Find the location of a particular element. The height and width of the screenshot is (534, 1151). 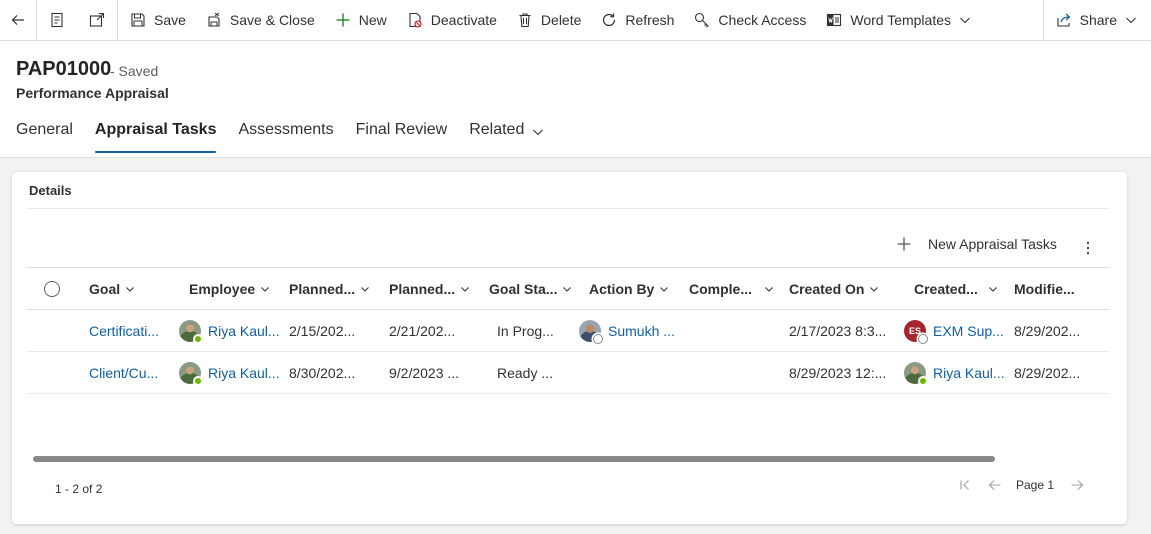

tab-general: General is located at coordinates (44, 136).